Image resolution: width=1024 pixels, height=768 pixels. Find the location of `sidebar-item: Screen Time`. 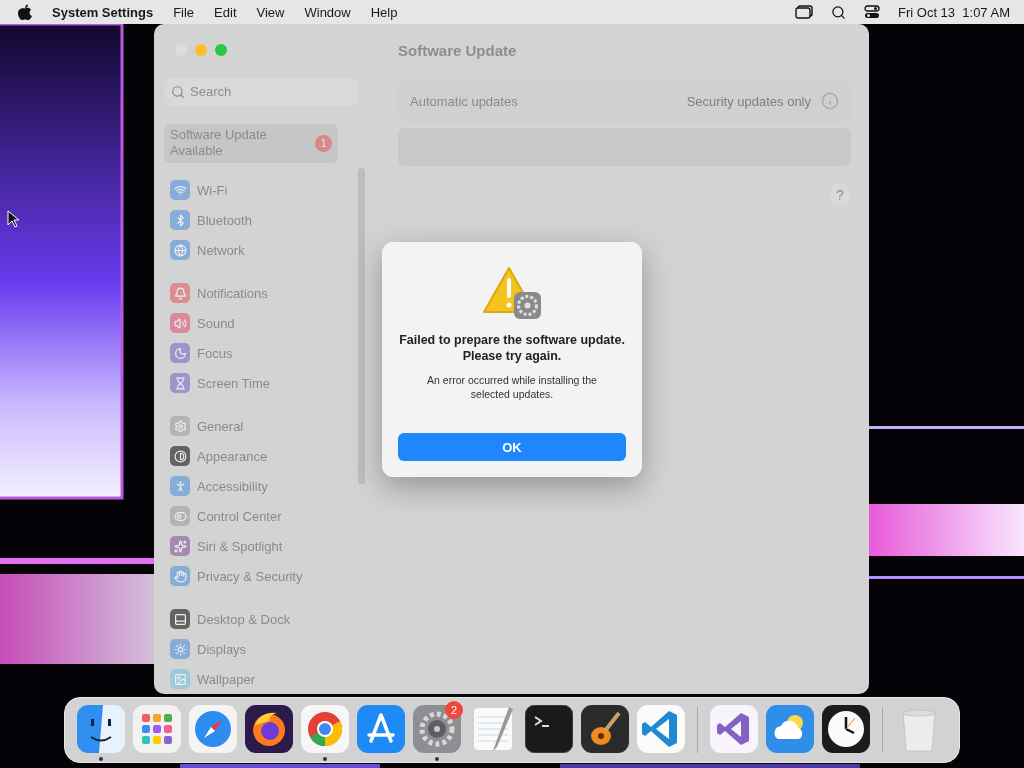

sidebar-item: Screen Time is located at coordinates (257, 383).